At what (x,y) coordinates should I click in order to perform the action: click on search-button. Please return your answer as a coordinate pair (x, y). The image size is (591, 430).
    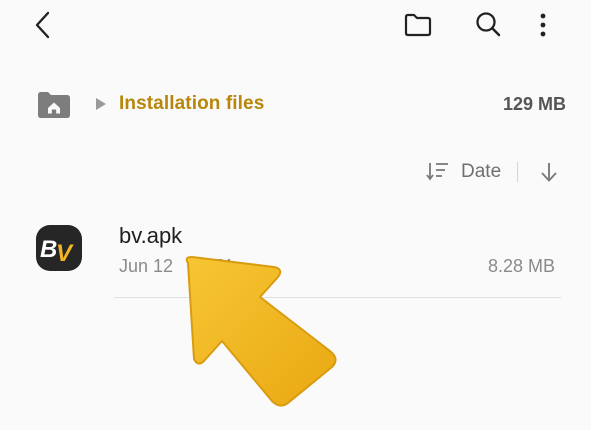
    Looking at the image, I should click on (488, 24).